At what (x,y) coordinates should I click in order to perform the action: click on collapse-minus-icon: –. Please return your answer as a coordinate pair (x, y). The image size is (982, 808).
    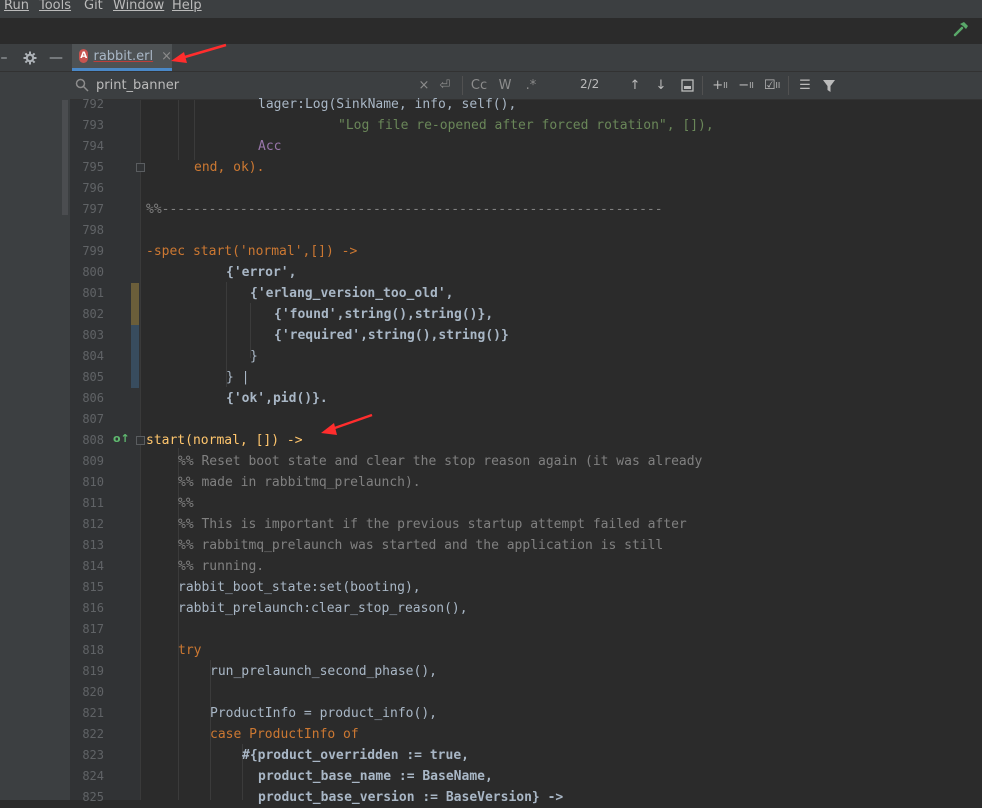
    Looking at the image, I should click on (4, 57).